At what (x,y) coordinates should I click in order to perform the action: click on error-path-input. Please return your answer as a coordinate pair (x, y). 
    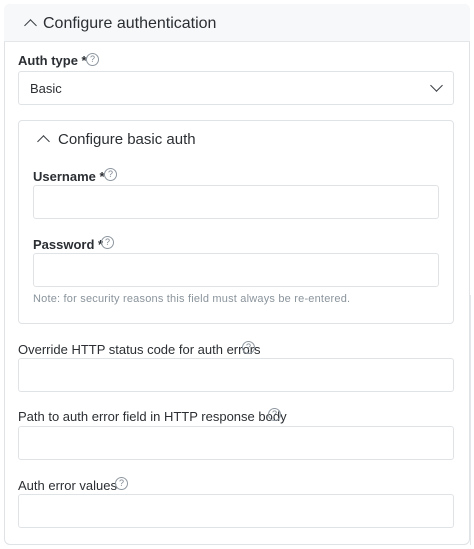
    Looking at the image, I should click on (236, 443).